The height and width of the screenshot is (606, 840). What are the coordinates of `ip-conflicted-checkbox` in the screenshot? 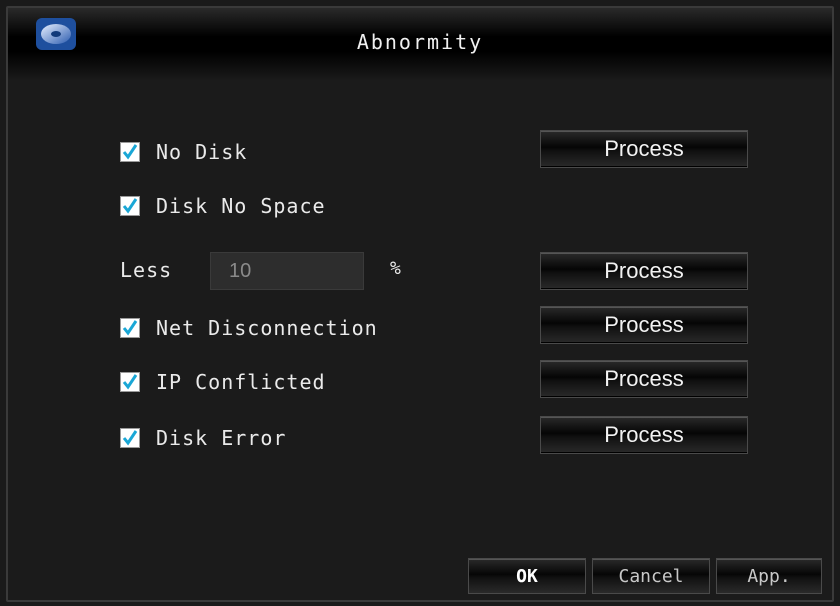 It's located at (130, 382).